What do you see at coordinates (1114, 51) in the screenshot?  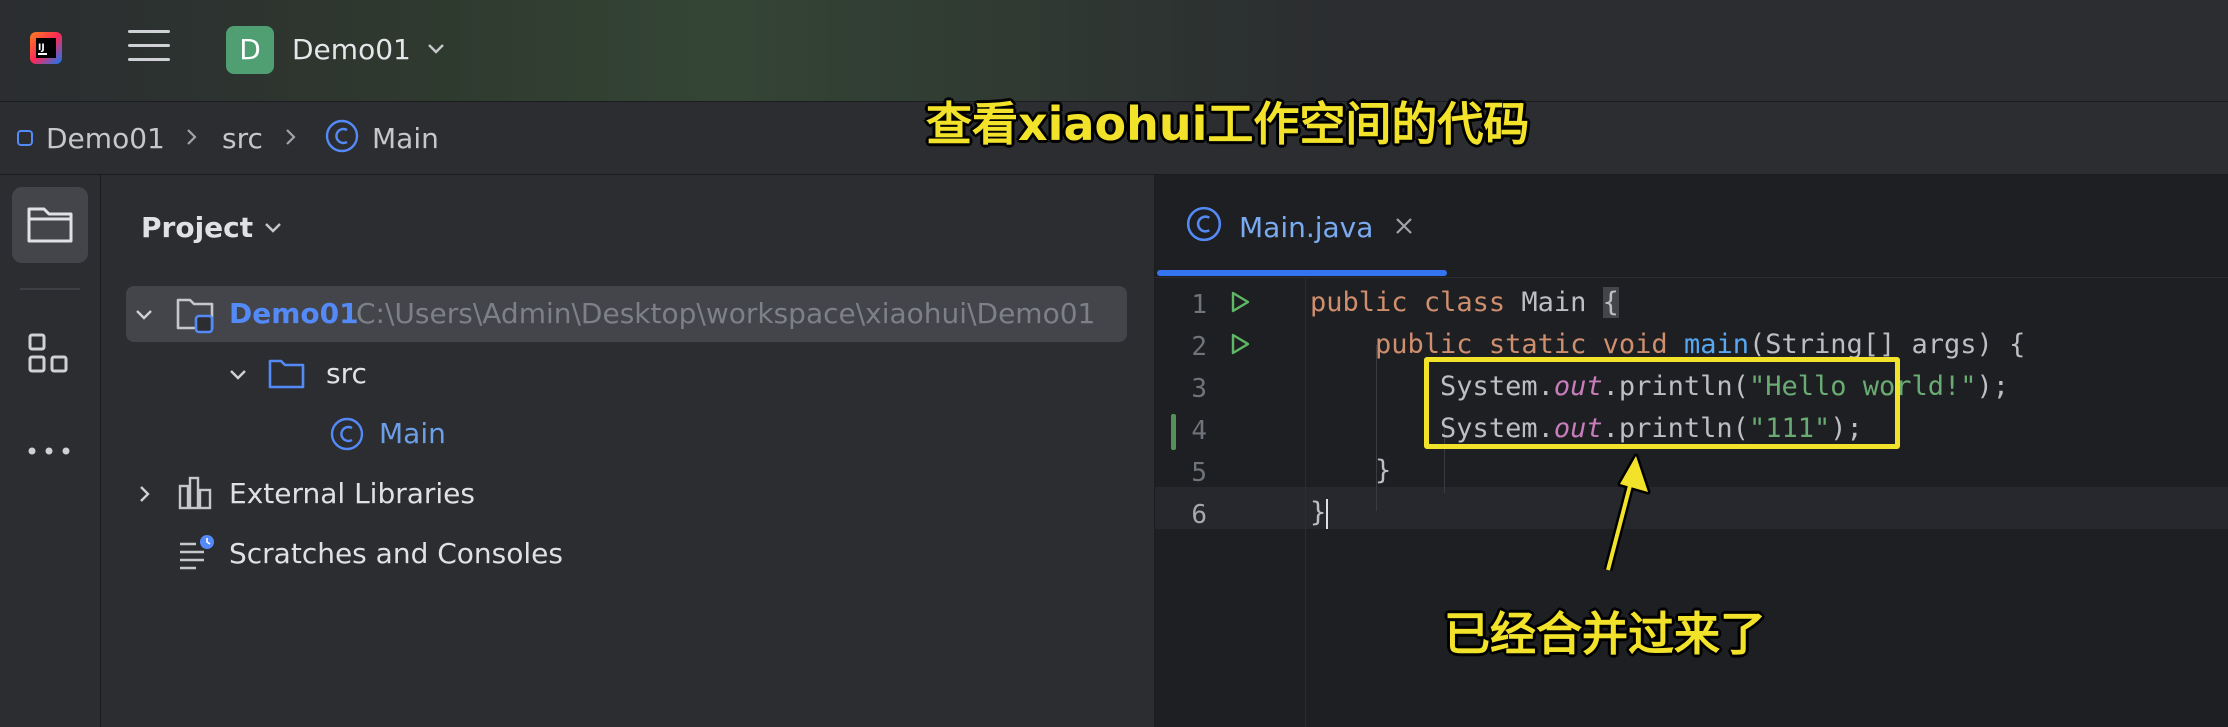 I see `title-bar: IJ D Demo01` at bounding box center [1114, 51].